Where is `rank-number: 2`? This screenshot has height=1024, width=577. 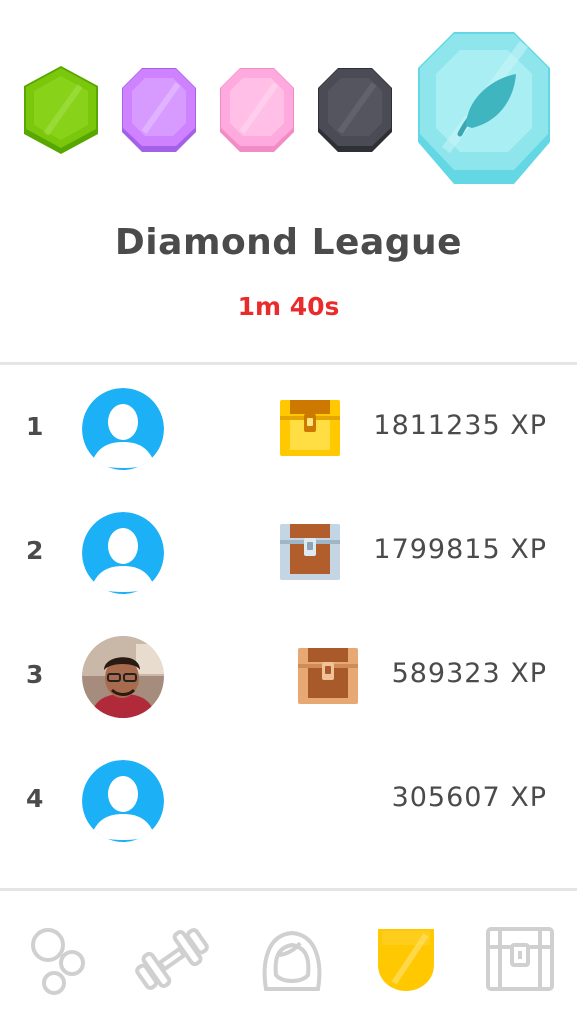 rank-number: 2 is located at coordinates (35, 550).